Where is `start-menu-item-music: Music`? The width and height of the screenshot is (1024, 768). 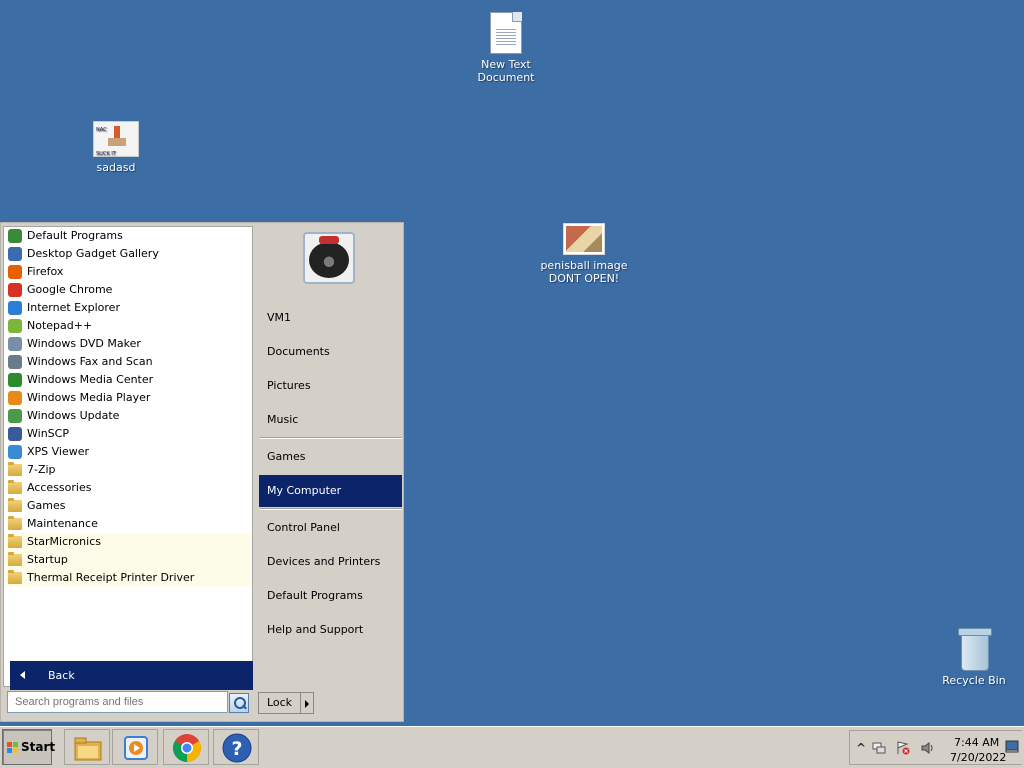 start-menu-item-music: Music is located at coordinates (330, 420).